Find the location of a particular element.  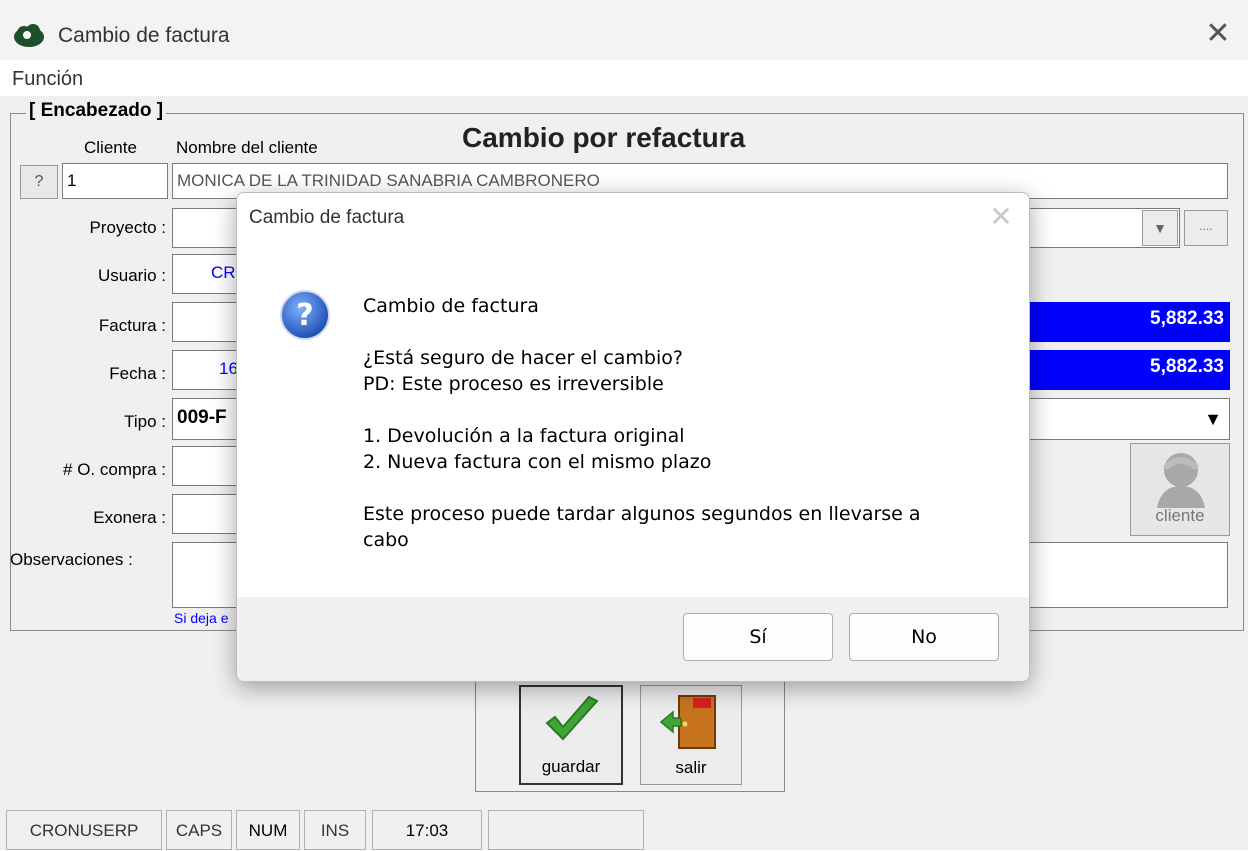

nombre-cliente-label: Nombre del cliente is located at coordinates (247, 147).